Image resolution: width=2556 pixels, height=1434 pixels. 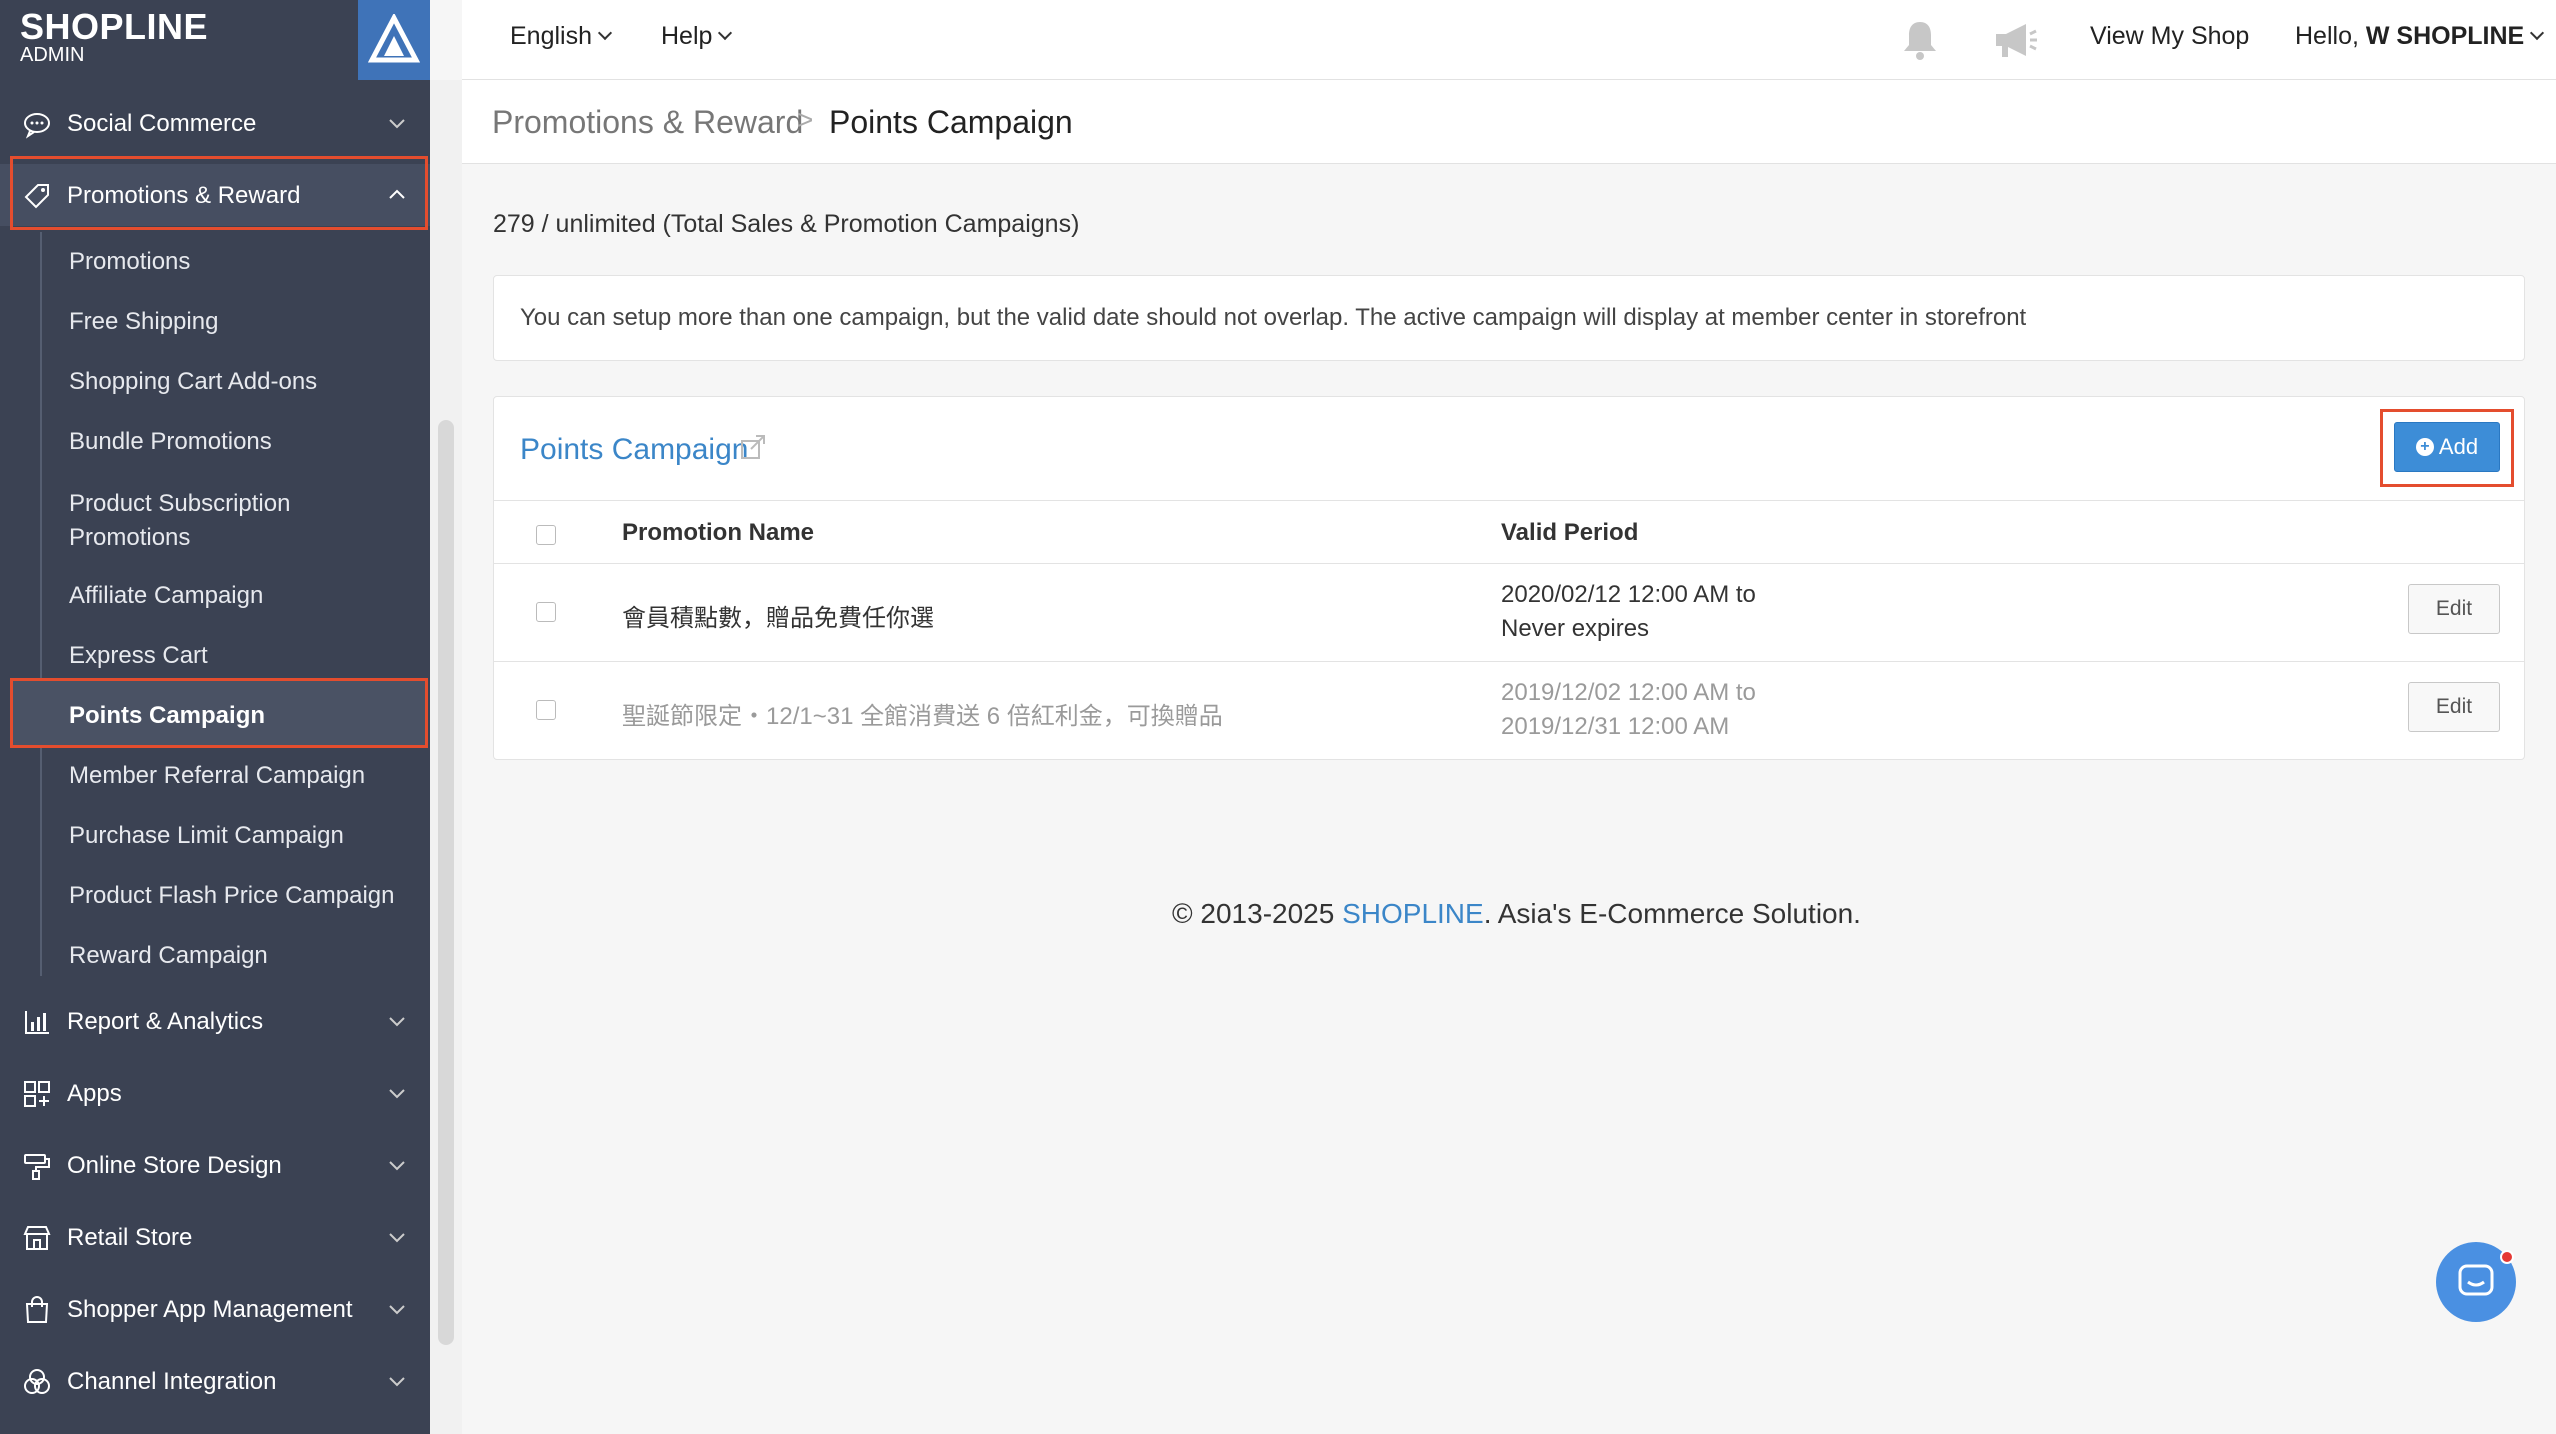 What do you see at coordinates (446, 882) in the screenshot?
I see `sidebar-scrollbar` at bounding box center [446, 882].